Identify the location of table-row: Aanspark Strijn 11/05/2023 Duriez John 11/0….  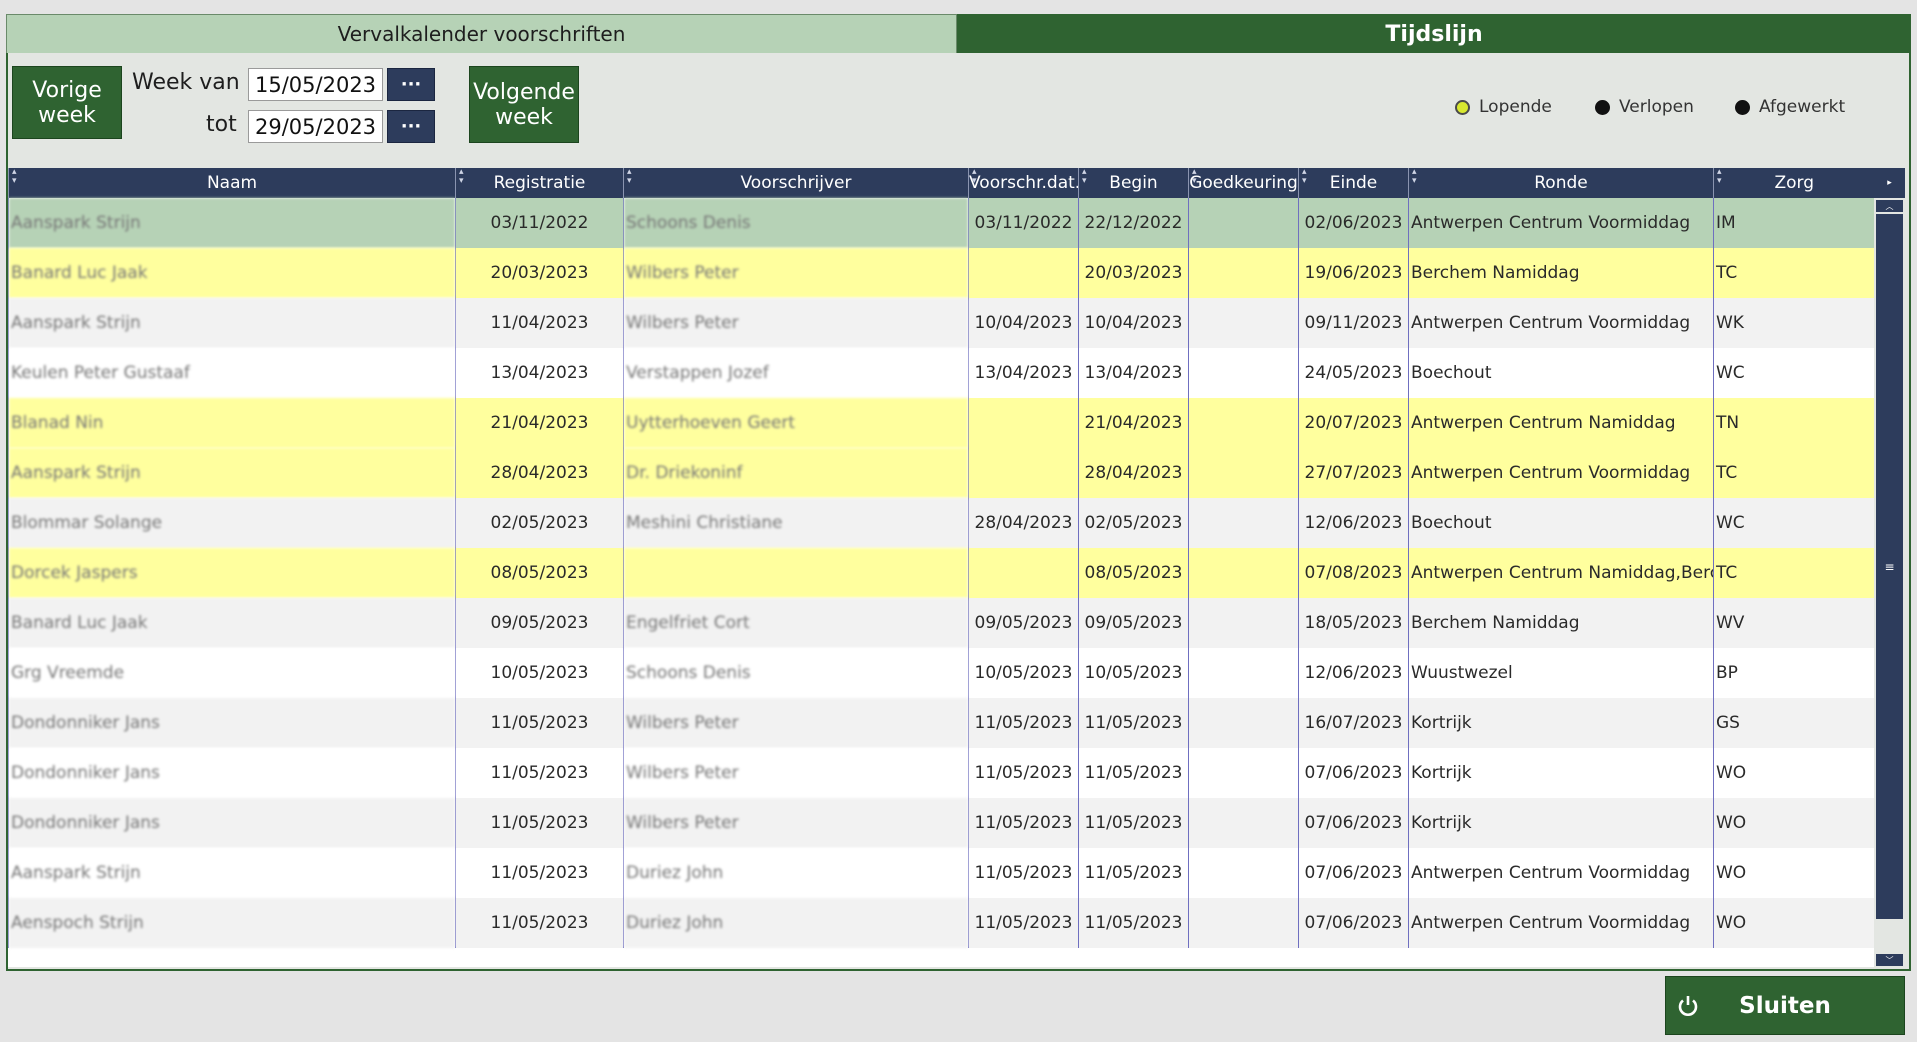
(941, 873).